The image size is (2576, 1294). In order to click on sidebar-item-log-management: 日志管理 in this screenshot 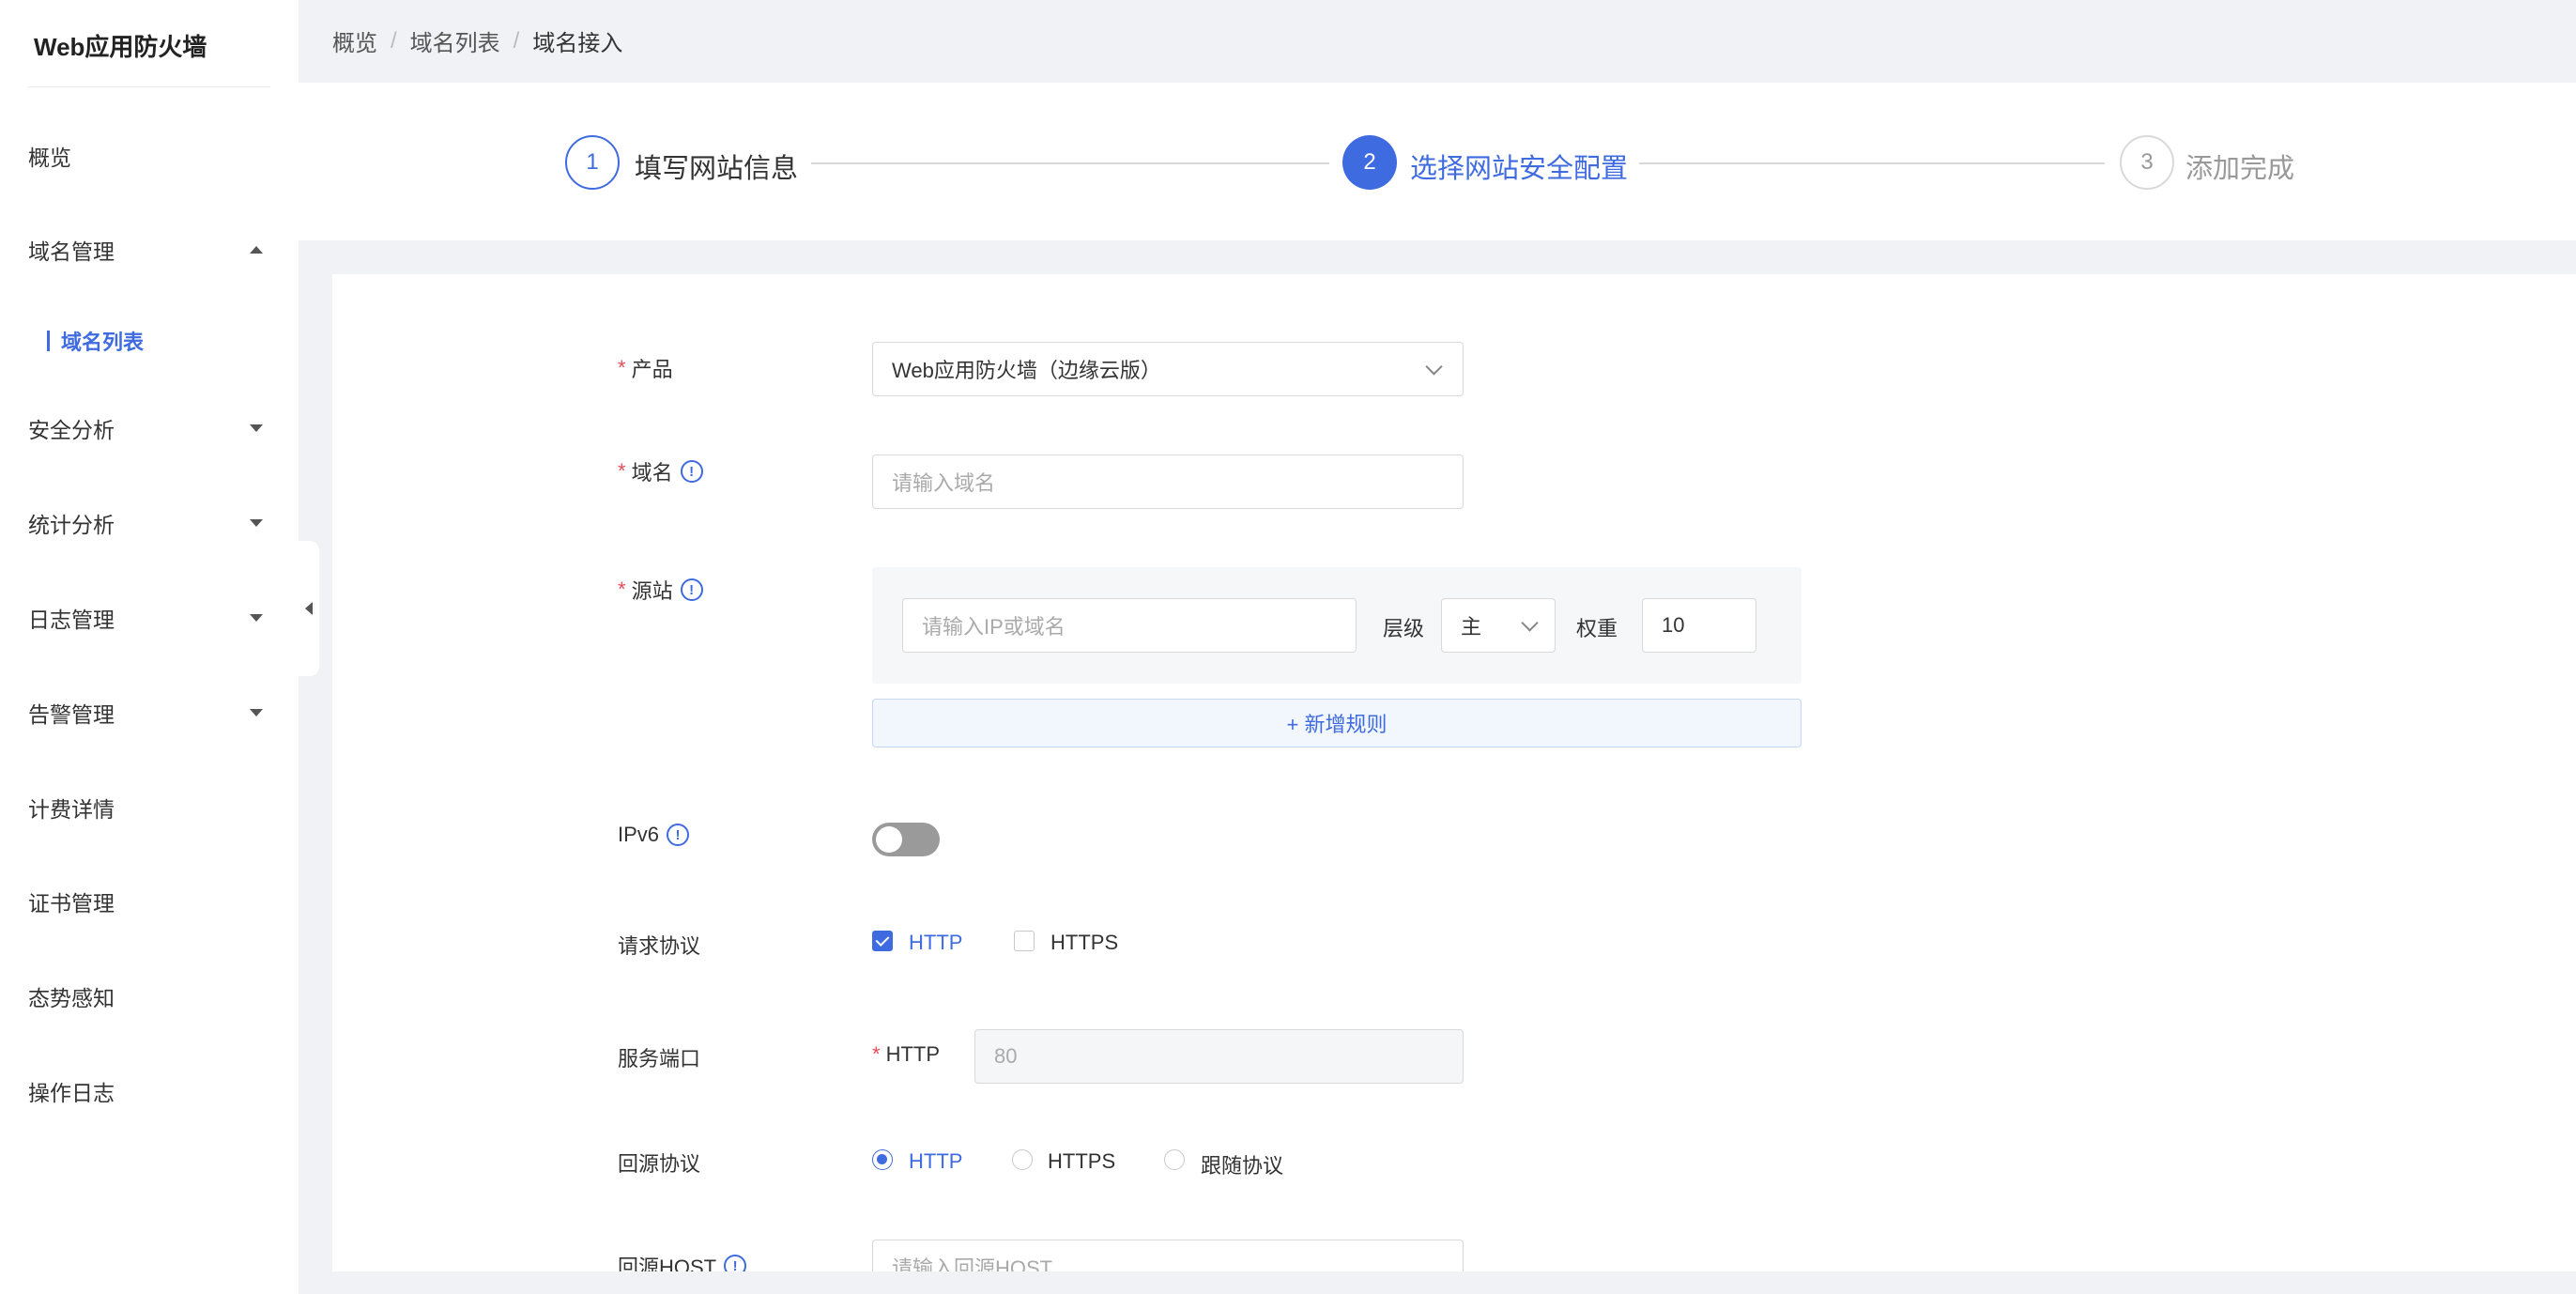, I will do `click(149, 618)`.